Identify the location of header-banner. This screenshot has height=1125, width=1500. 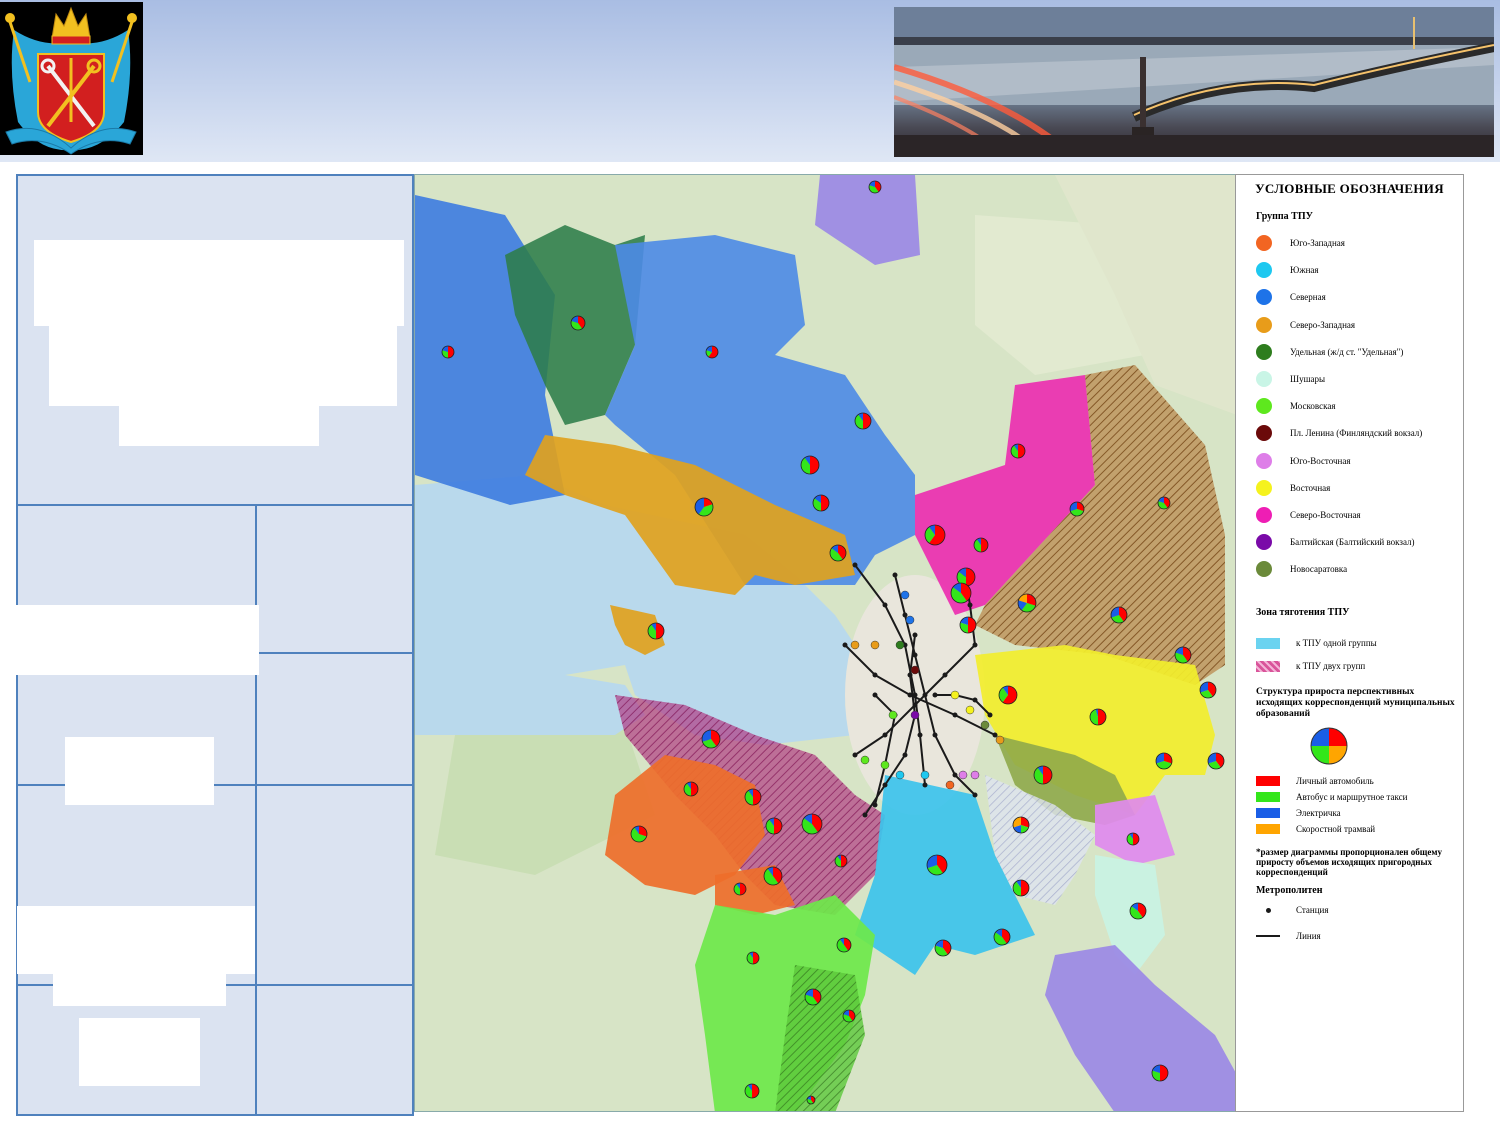
(750, 81).